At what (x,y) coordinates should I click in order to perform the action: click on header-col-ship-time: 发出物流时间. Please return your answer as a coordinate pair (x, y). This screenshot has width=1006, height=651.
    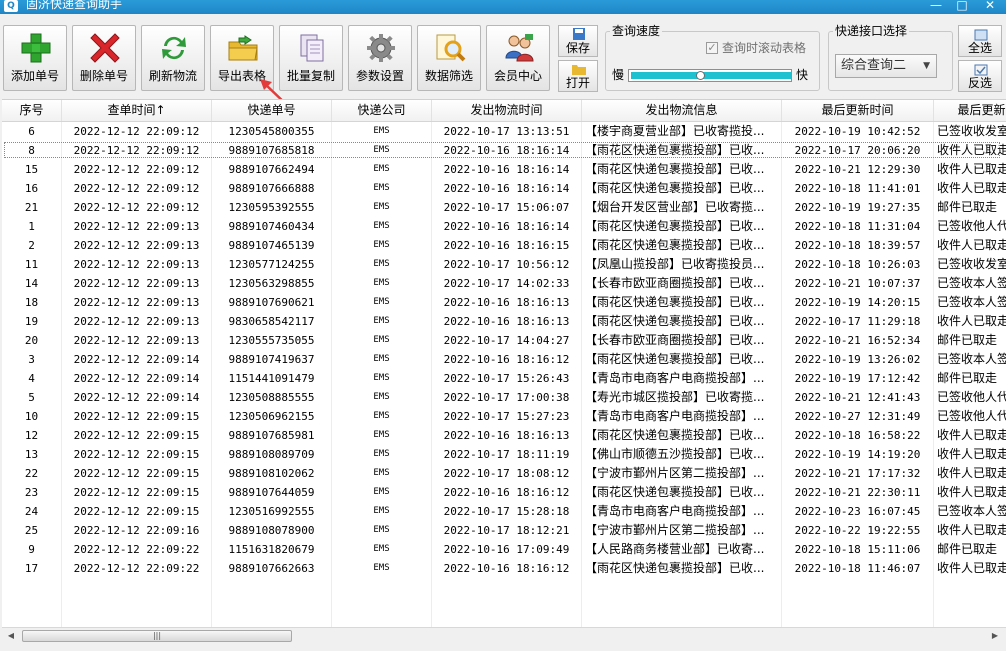
    Looking at the image, I should click on (507, 110).